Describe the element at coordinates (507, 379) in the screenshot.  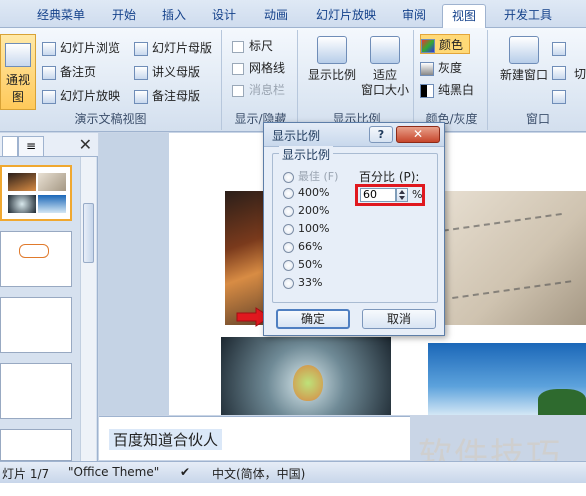
I see `photo-sky-island` at that location.